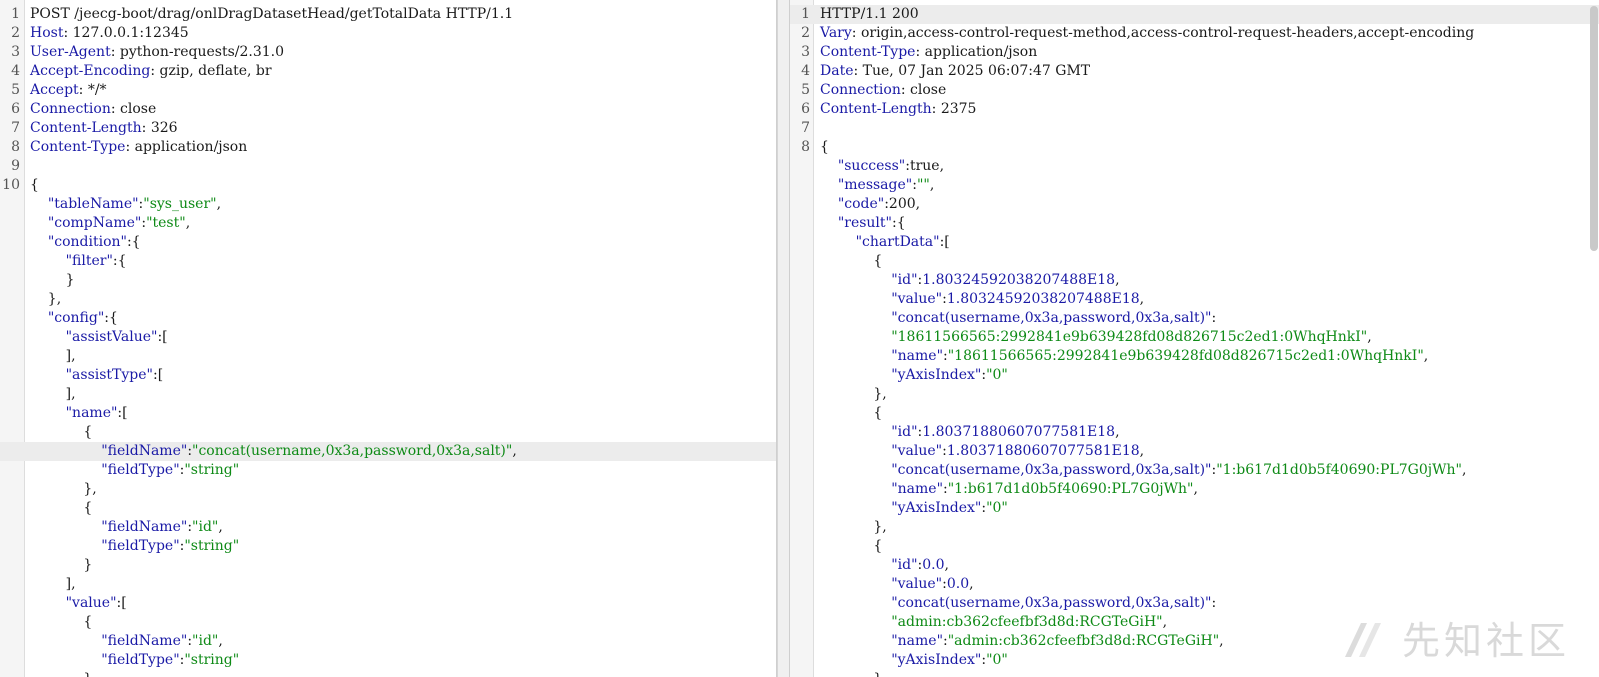 The height and width of the screenshot is (677, 1599). I want to click on request-line: "compName":"test",, so click(388, 223).